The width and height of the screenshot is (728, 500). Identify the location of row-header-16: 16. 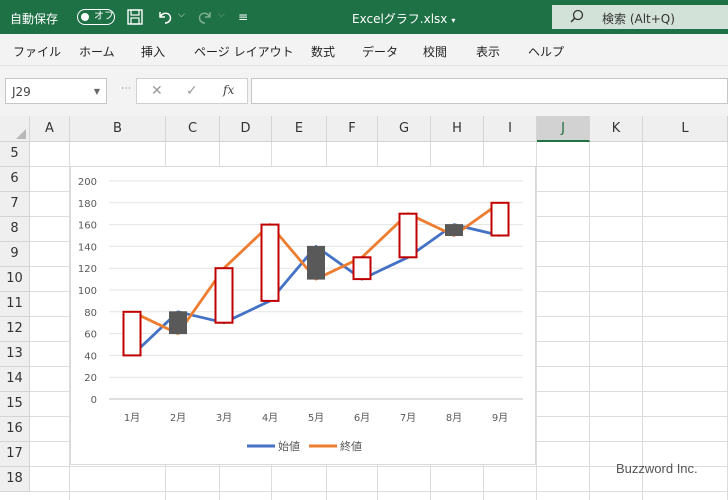
(15, 429).